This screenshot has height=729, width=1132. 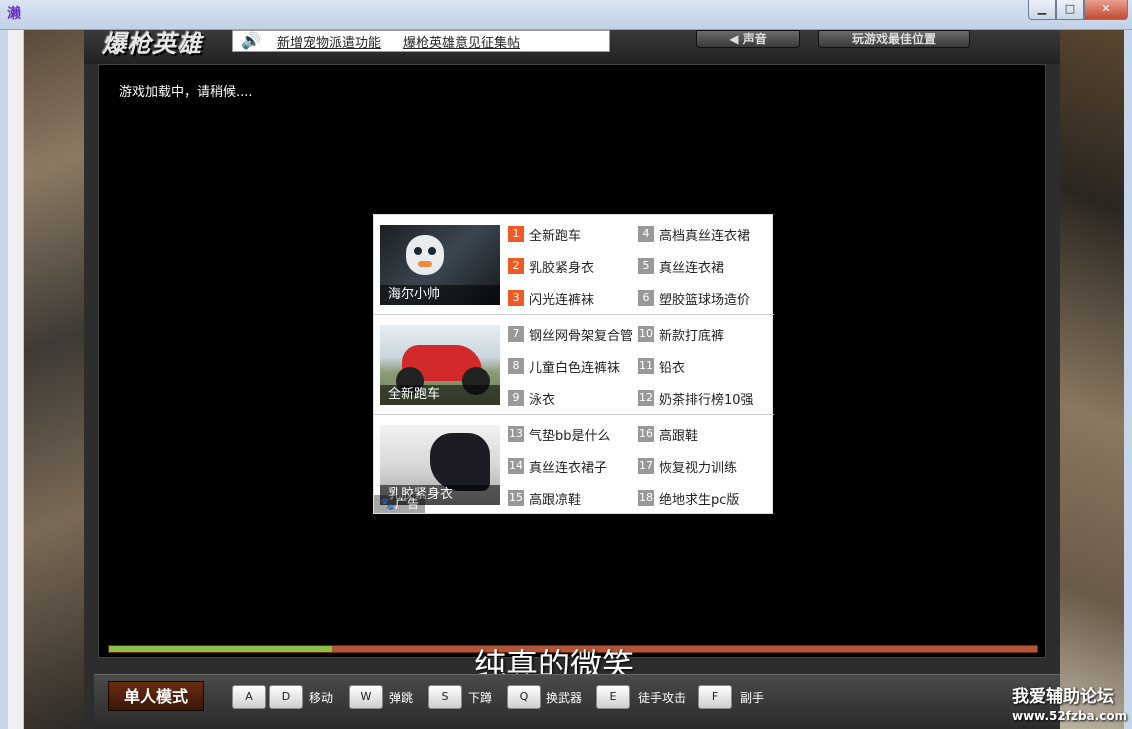 I want to click on ad-link: 5 真丝连衣裙, so click(x=681, y=266).